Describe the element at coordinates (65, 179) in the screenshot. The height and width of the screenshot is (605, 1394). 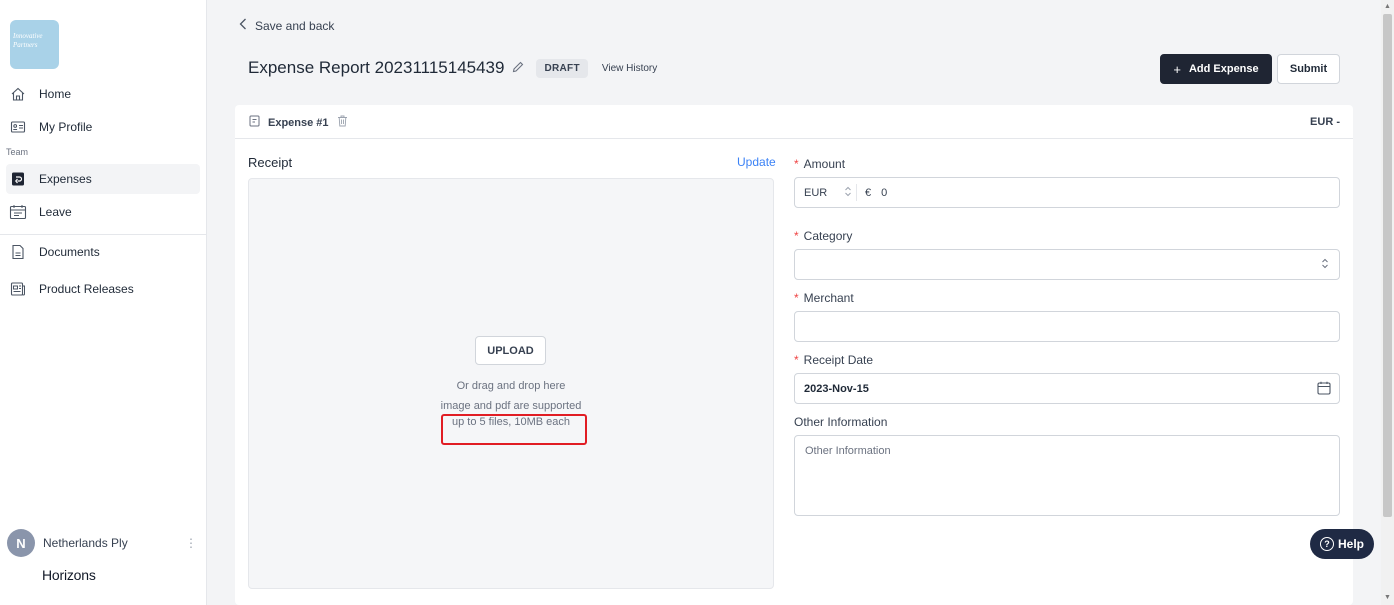
I see `sidebar-item-label: Expenses` at that location.